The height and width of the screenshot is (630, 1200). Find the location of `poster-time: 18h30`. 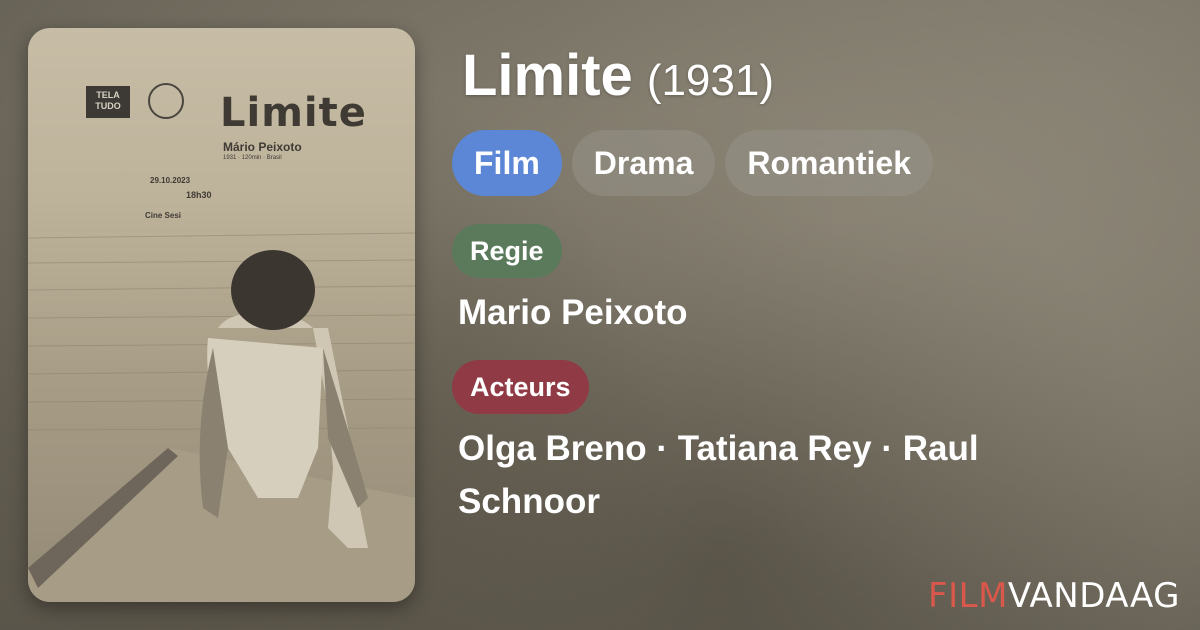

poster-time: 18h30 is located at coordinates (199, 195).